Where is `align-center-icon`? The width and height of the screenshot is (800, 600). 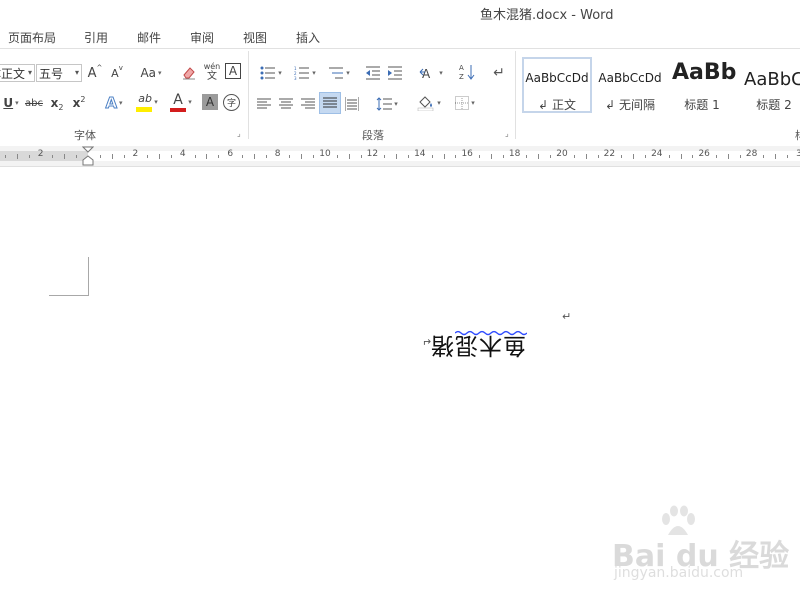
align-center-icon is located at coordinates (286, 103).